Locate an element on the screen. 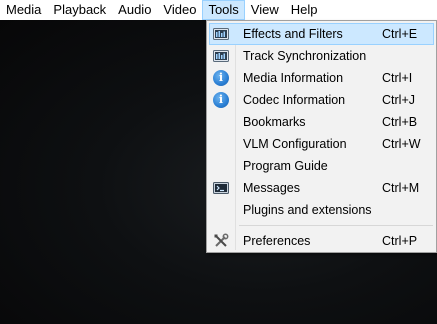  menu-item-label: Effects and Filters is located at coordinates (293, 34).